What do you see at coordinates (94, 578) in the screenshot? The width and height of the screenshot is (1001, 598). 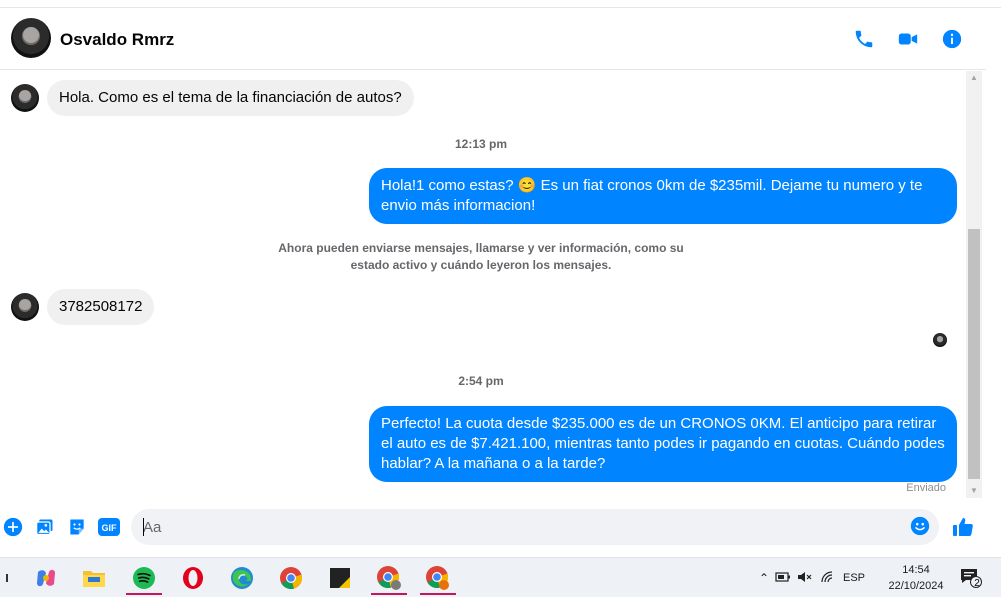 I see `file-explorer-icon` at bounding box center [94, 578].